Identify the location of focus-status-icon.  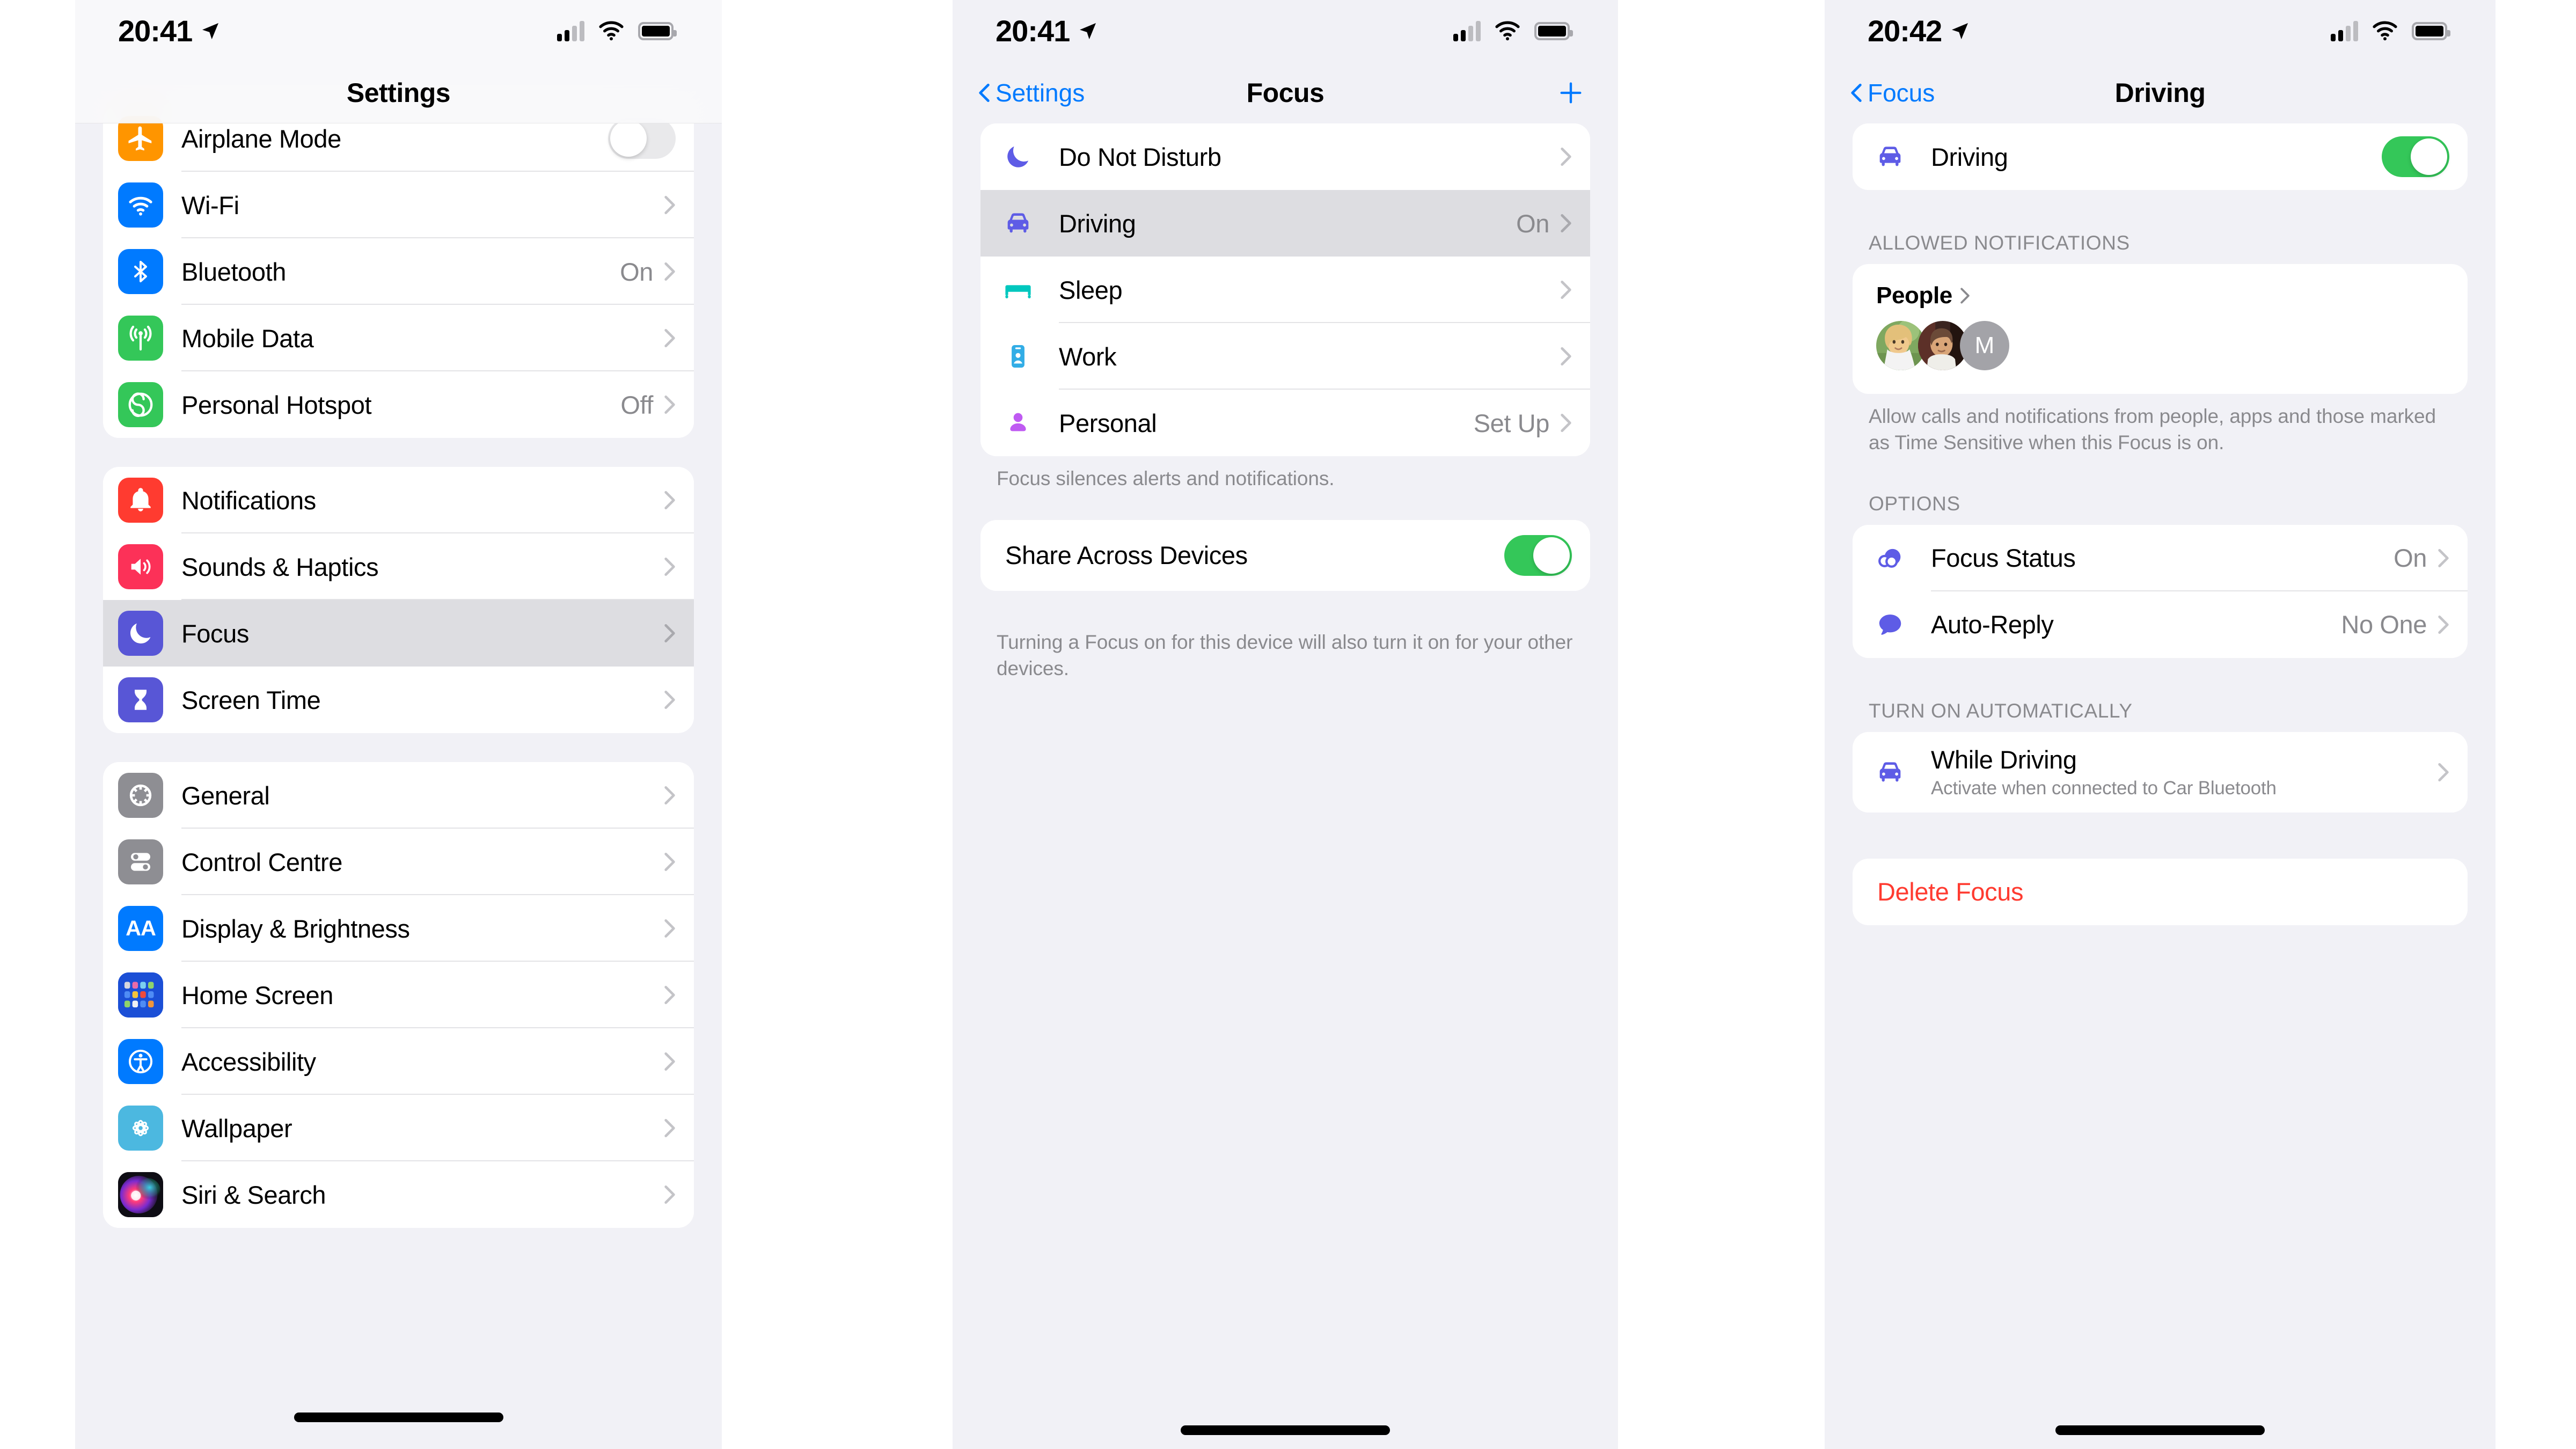
(1890, 558).